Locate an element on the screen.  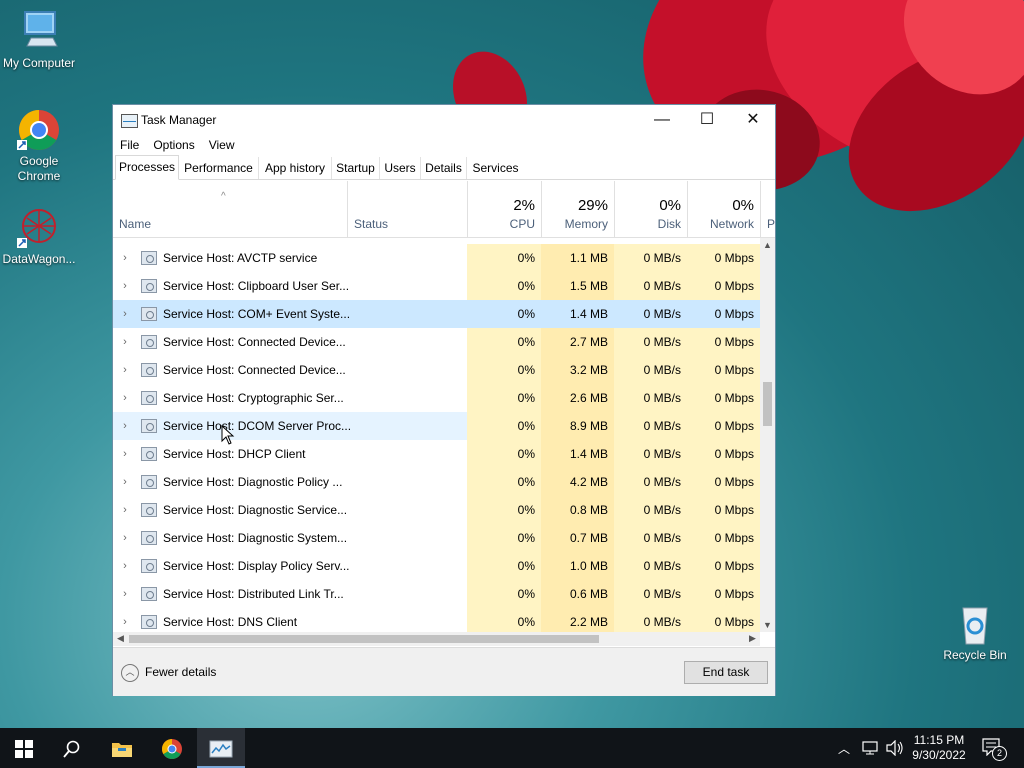
menu-bar: File Options View is located at coordinates (444, 145).